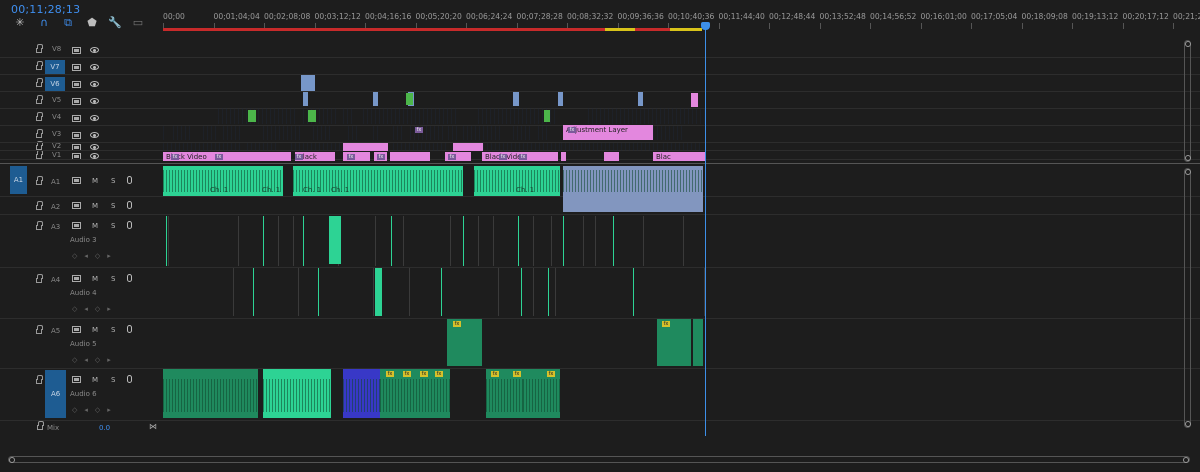 The height and width of the screenshot is (472, 1200). Describe the element at coordinates (698, 342) in the screenshot. I see `audio-clip-a5` at that location.